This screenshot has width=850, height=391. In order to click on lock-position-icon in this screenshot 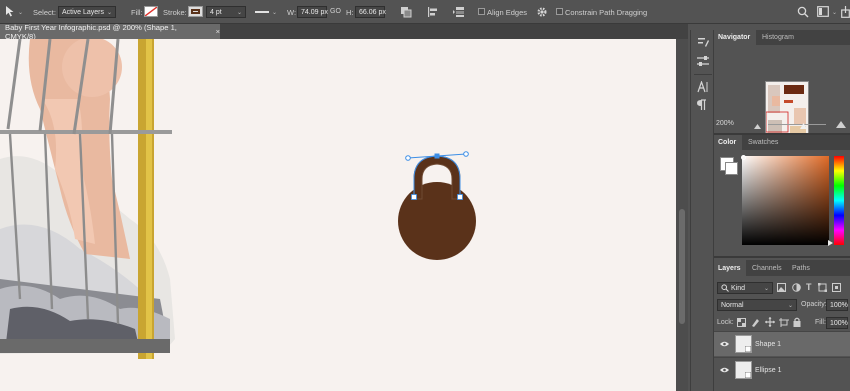, I will do `click(770, 323)`.